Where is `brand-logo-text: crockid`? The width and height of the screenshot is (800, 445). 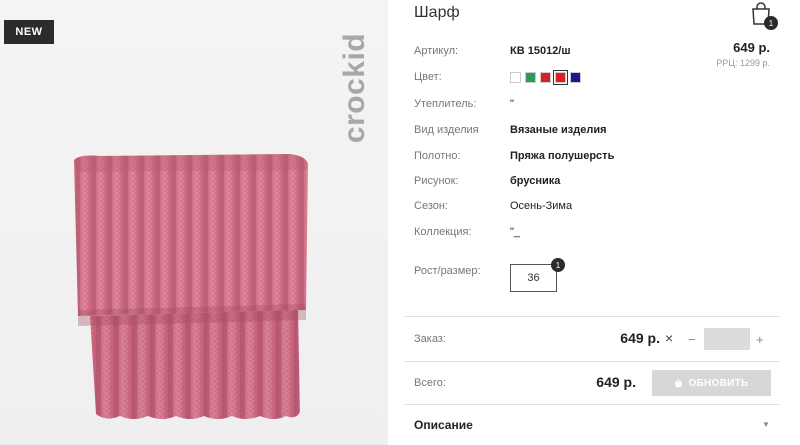 brand-logo-text: crockid is located at coordinates (354, 88).